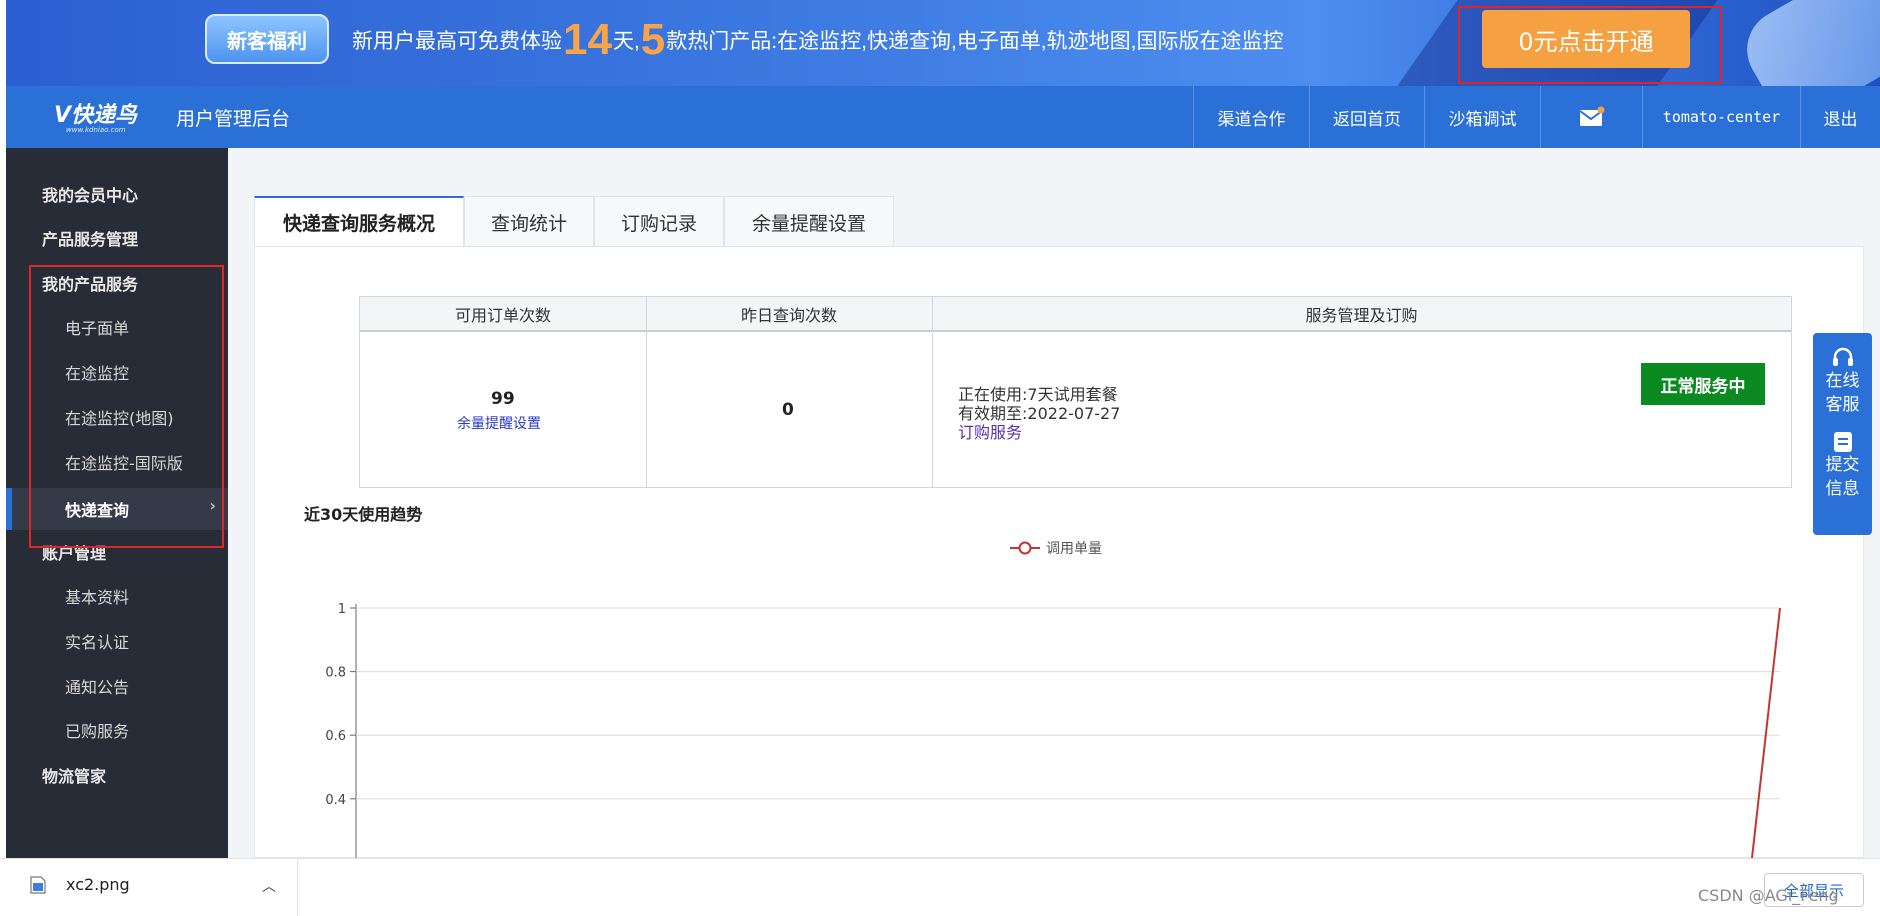 The height and width of the screenshot is (916, 1880). What do you see at coordinates (233, 119) in the screenshot?
I see `app-title: 用户管理后台` at bounding box center [233, 119].